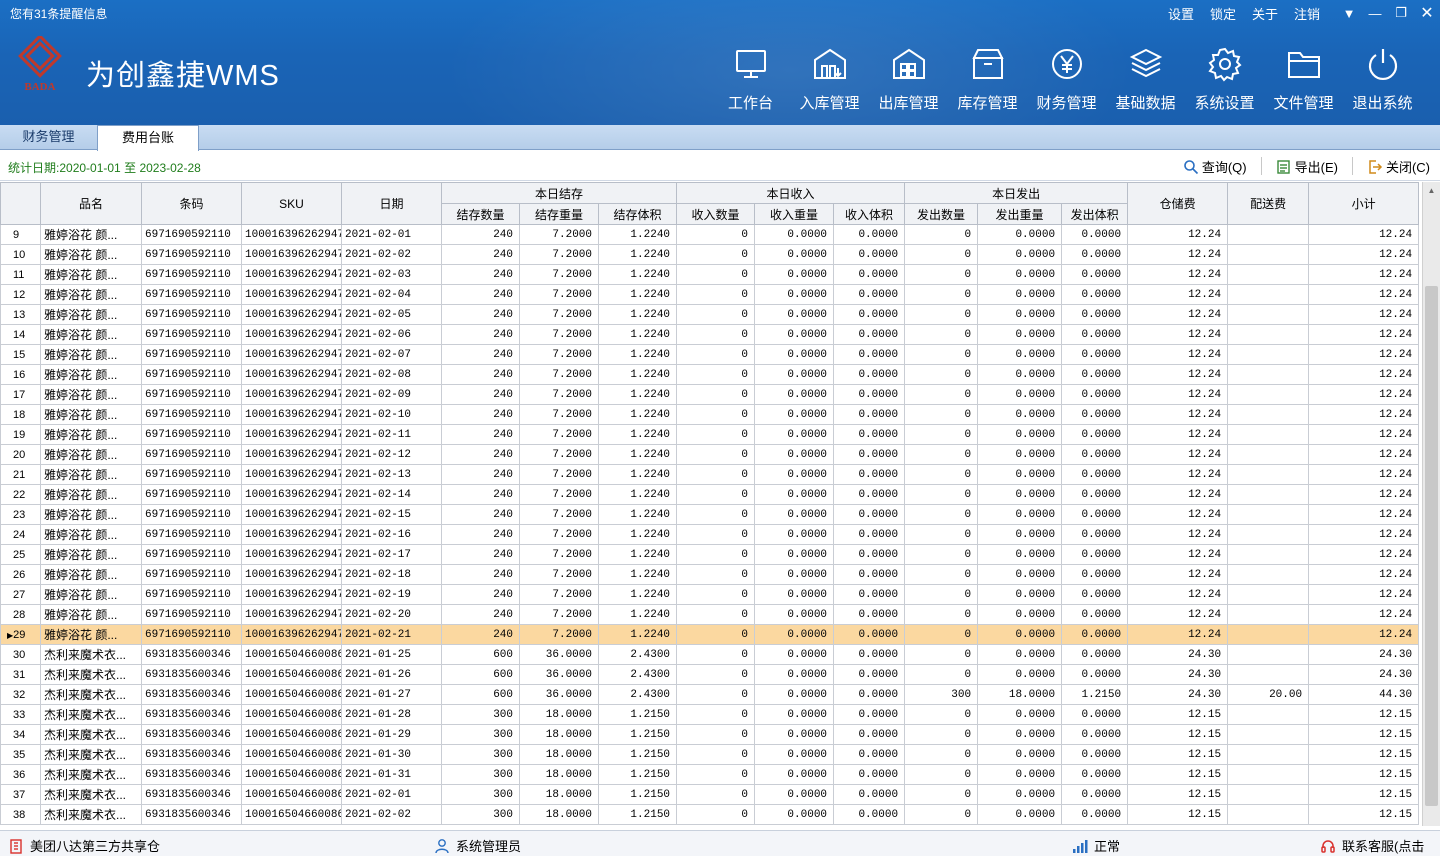 The image size is (1440, 856). What do you see at coordinates (637, 214) in the screenshot?
I see `col-header-stock-volume: 结存体积` at bounding box center [637, 214].